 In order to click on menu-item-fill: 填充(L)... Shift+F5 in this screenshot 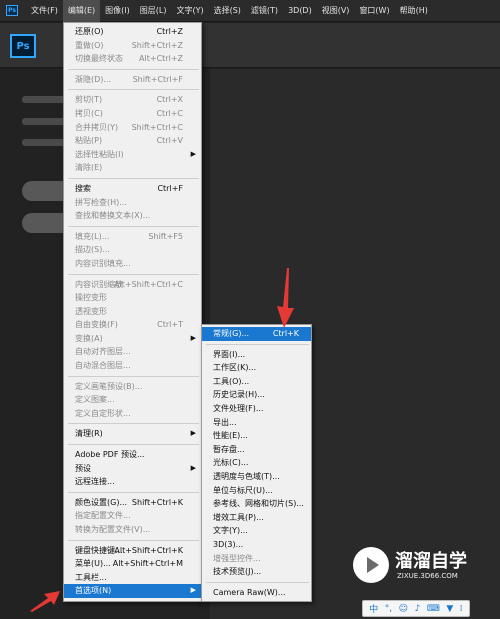, I will do `click(132, 237)`.